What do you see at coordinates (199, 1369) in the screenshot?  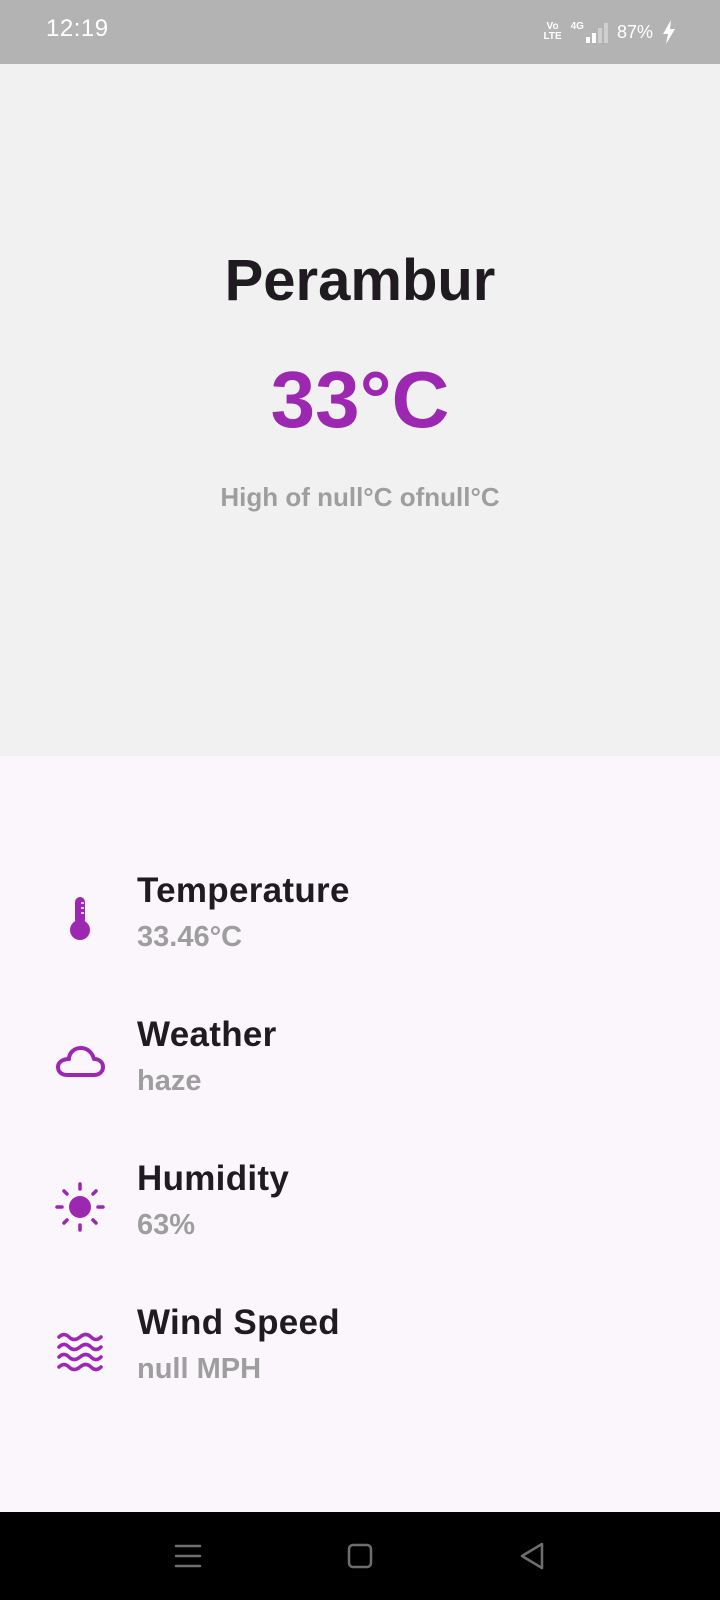 I see `detail-value: null MPH` at bounding box center [199, 1369].